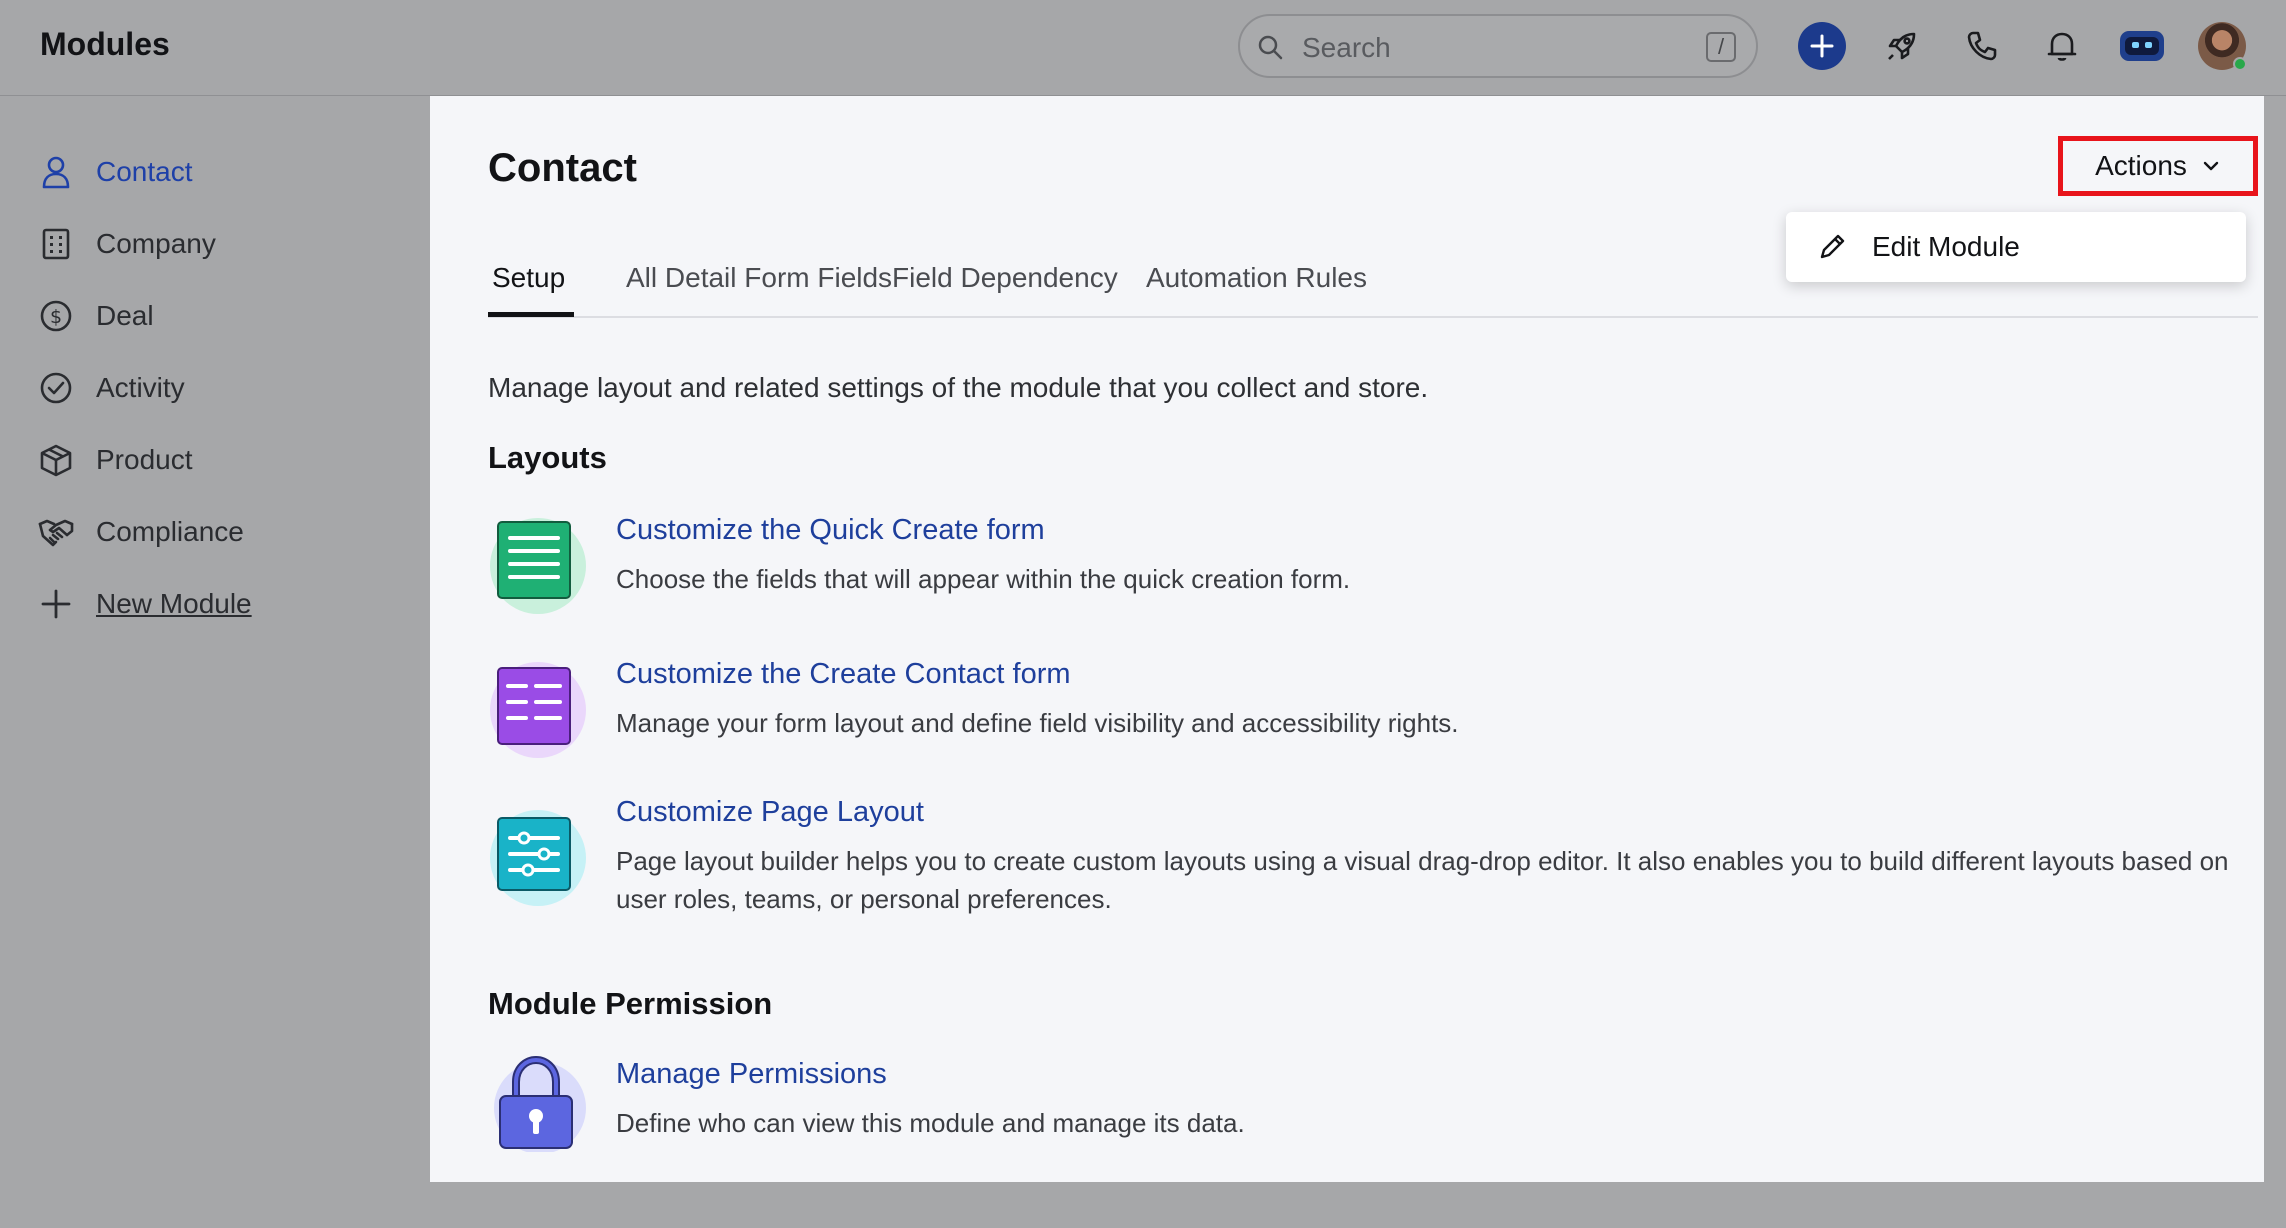 The image size is (2286, 1228). I want to click on actions-button: Actions, so click(2158, 166).